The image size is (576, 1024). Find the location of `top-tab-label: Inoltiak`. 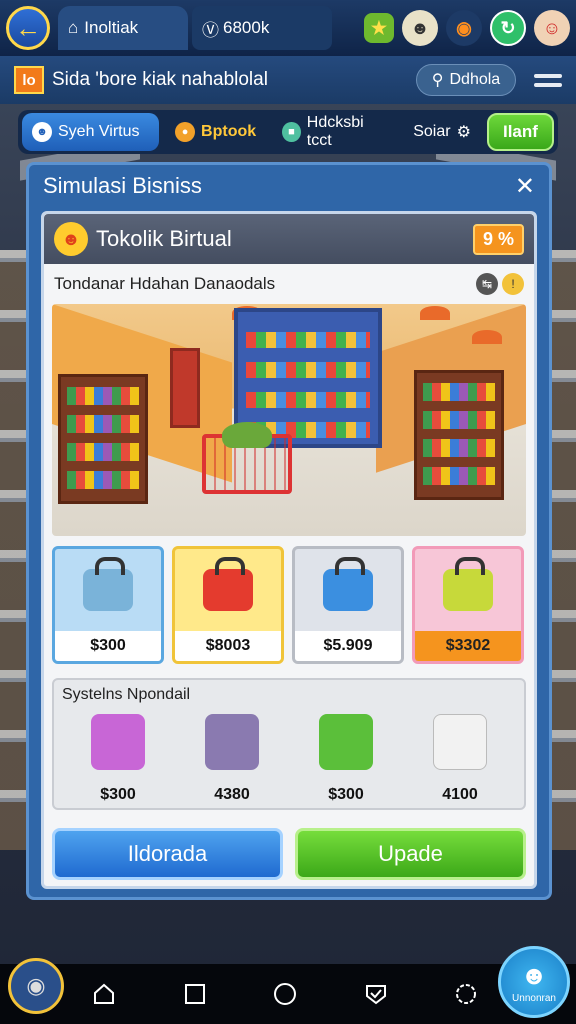

top-tab-label: Inoltiak is located at coordinates (111, 27).